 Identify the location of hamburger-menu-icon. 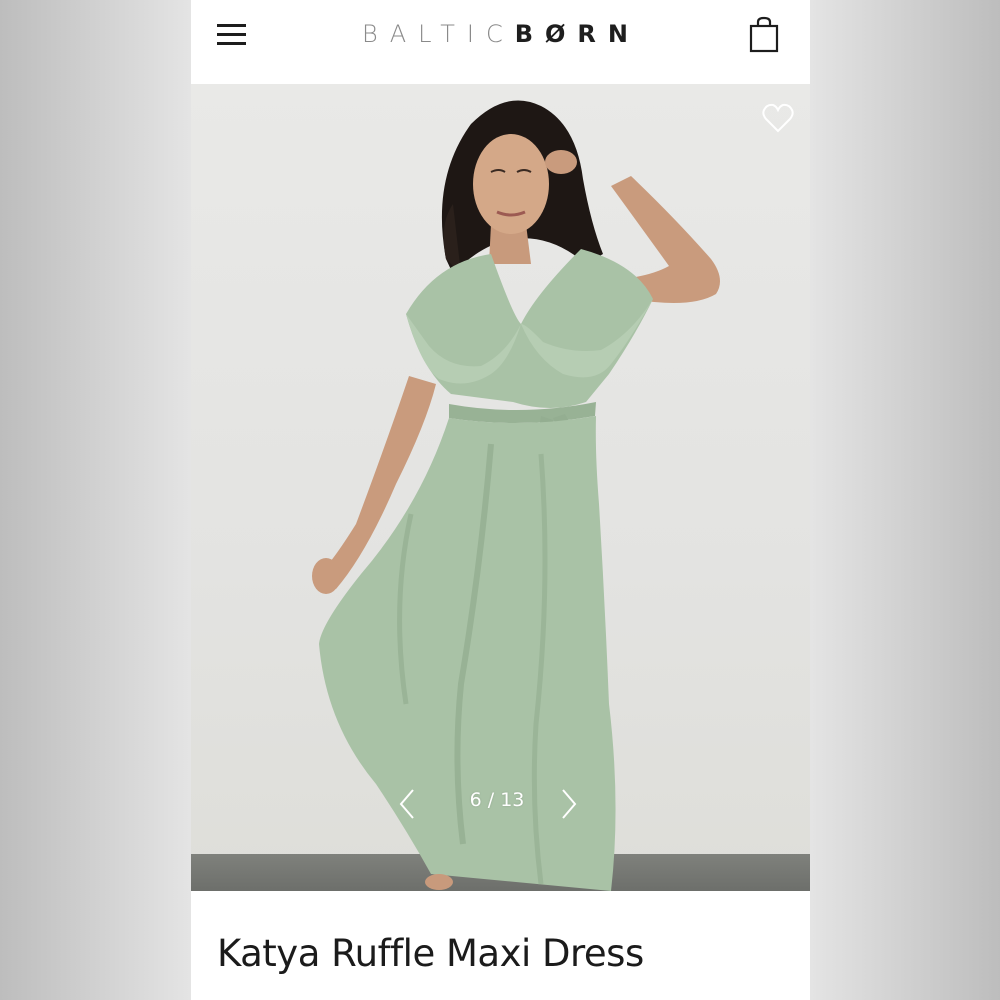
(231, 25).